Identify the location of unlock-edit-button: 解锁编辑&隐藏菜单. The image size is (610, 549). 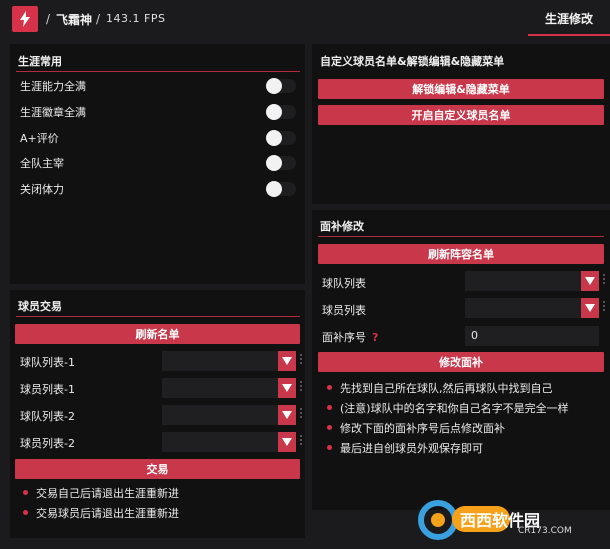
(461, 89).